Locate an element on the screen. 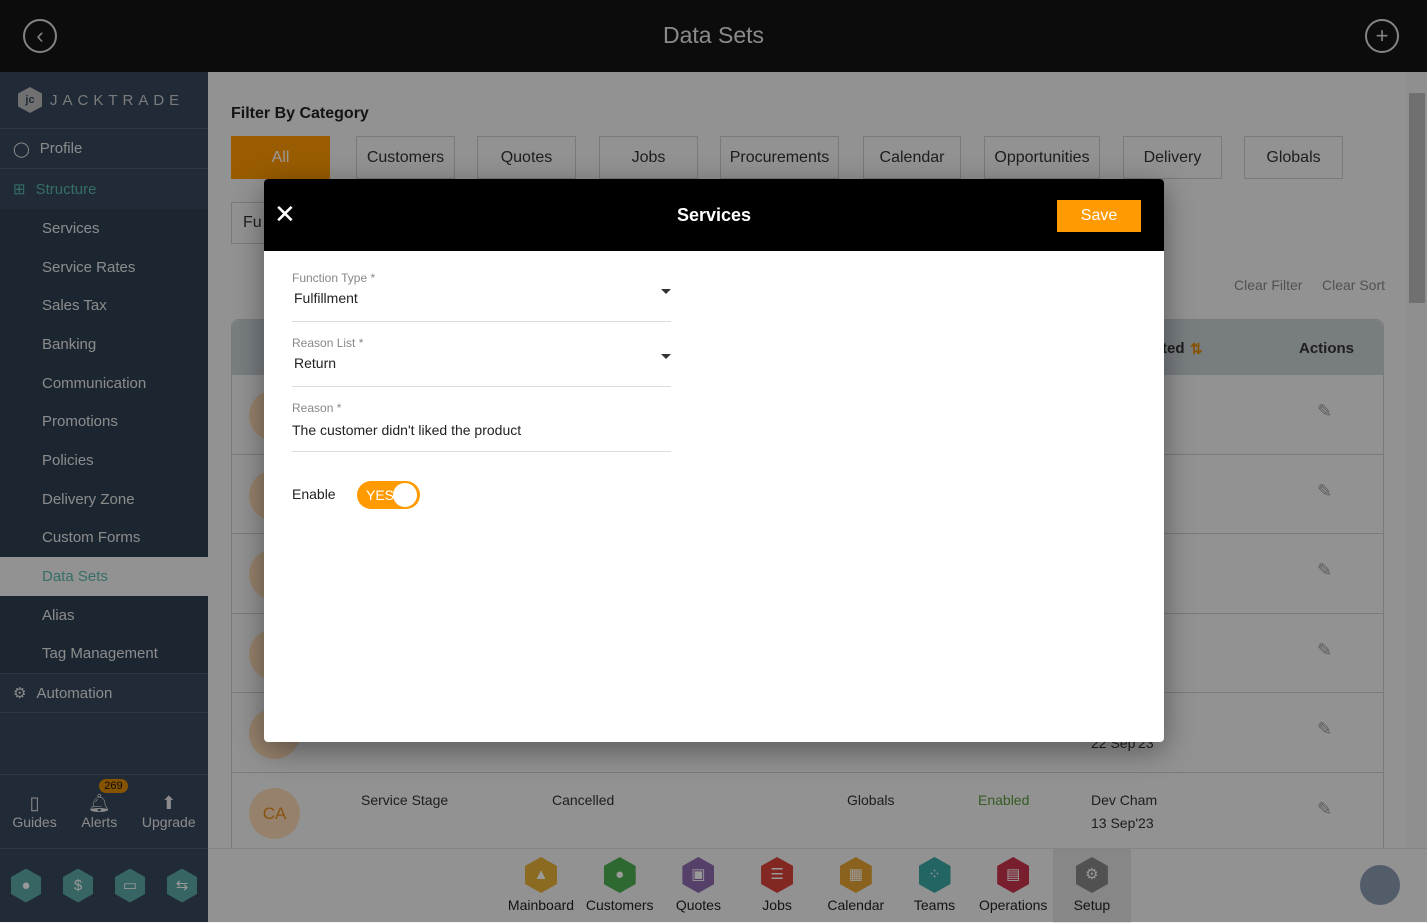  enable-label: Enable is located at coordinates (314, 494).